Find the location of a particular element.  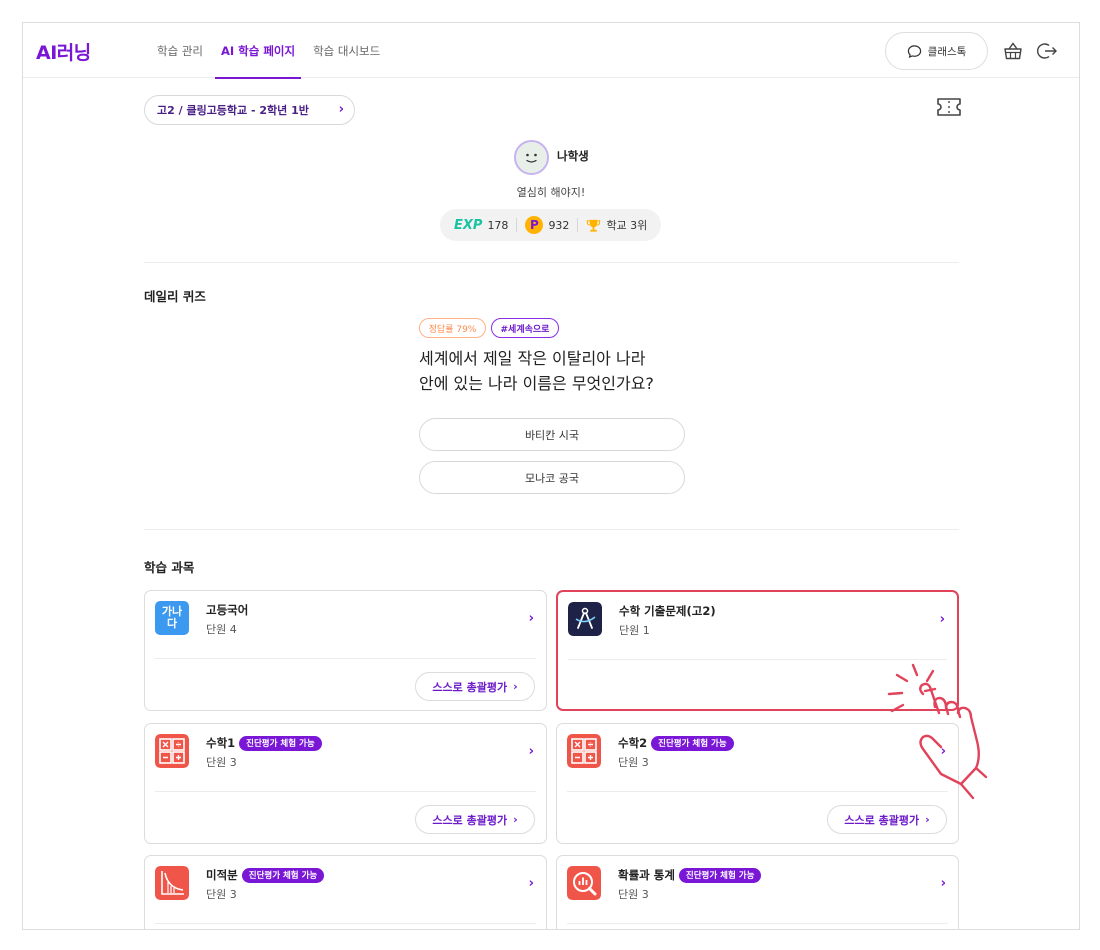

nav-item-learning-dashboard: 학습 대시보드 is located at coordinates (346, 50).